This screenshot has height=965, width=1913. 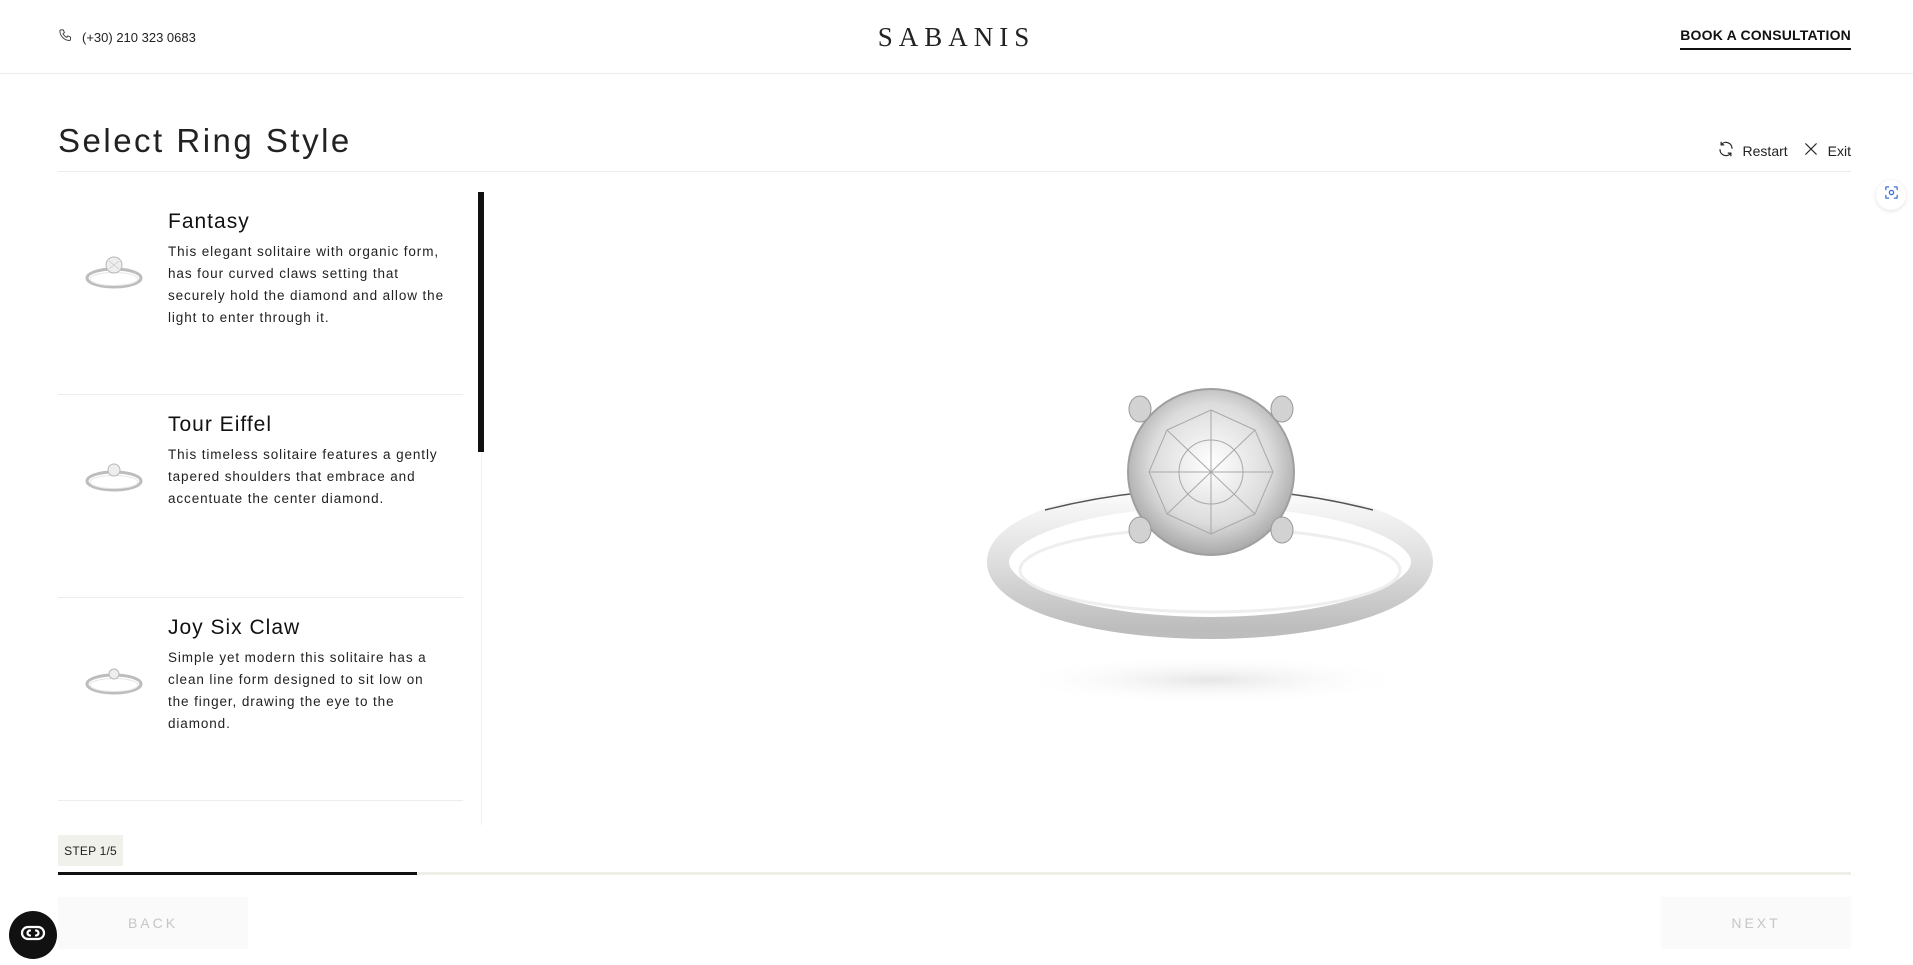 What do you see at coordinates (260, 813) in the screenshot?
I see `style-item-partial` at bounding box center [260, 813].